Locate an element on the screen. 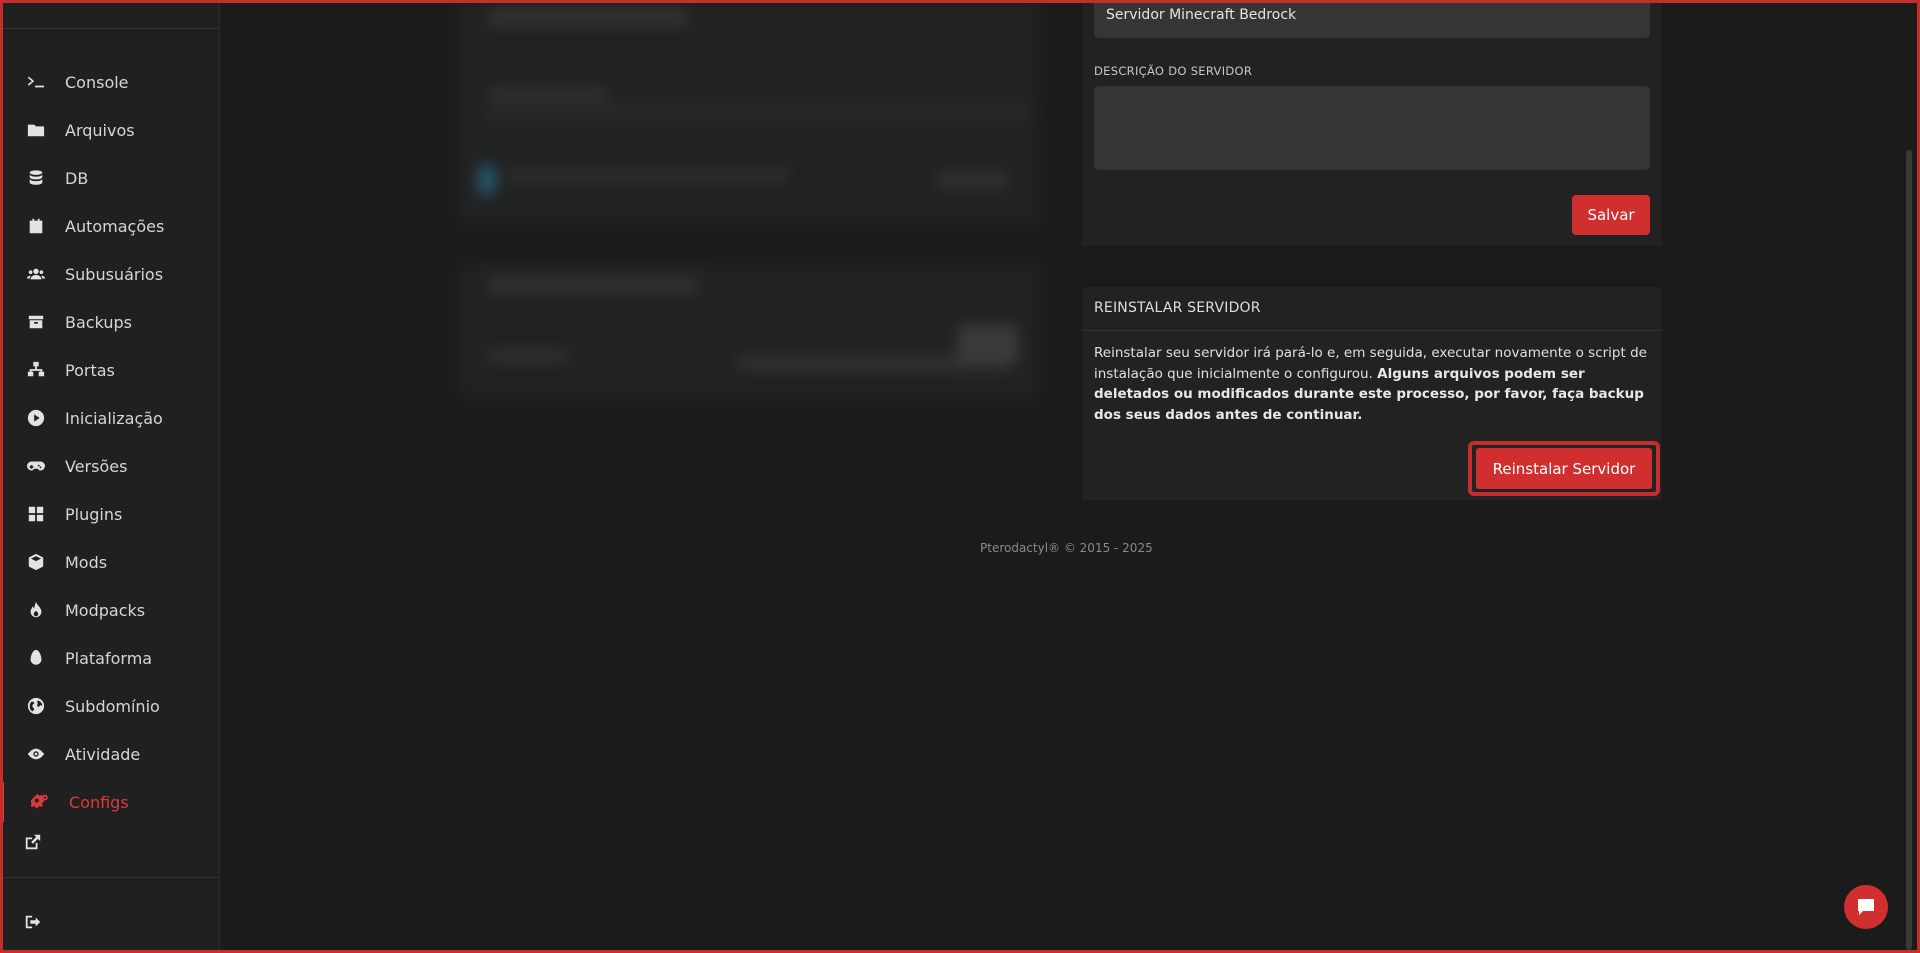 The height and width of the screenshot is (953, 1920). sidebar-item-configs: Configs is located at coordinates (110, 802).